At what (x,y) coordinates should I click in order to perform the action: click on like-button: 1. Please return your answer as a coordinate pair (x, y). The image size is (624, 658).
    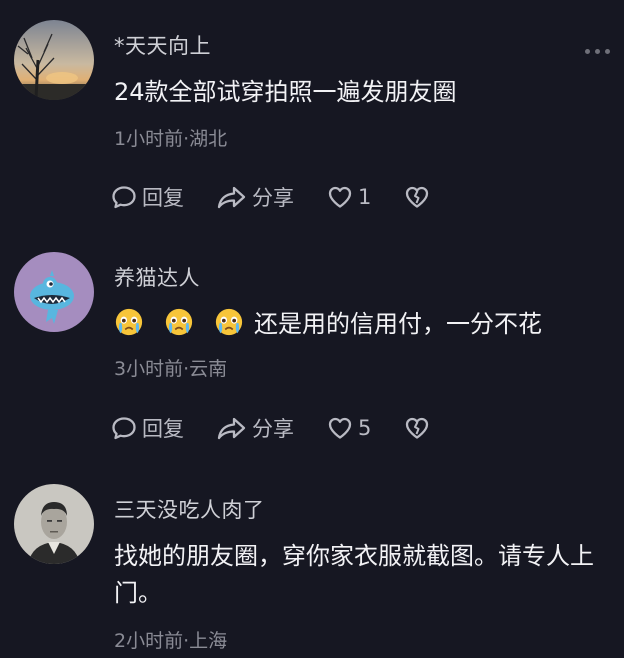
    Looking at the image, I should click on (348, 197).